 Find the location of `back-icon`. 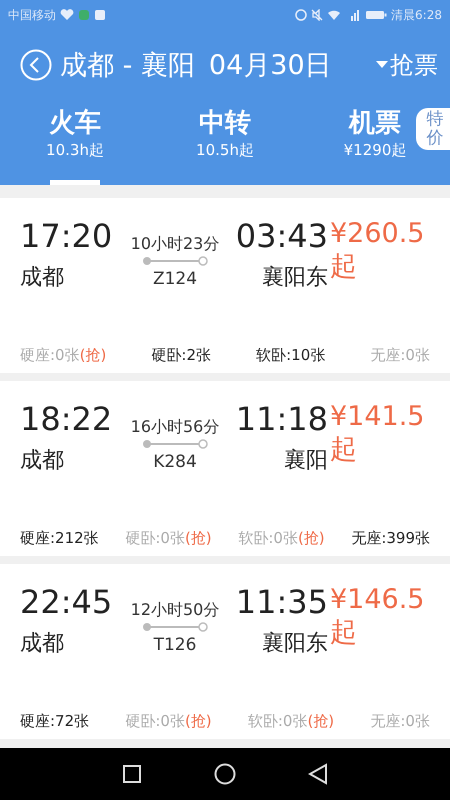

back-icon is located at coordinates (36, 65).